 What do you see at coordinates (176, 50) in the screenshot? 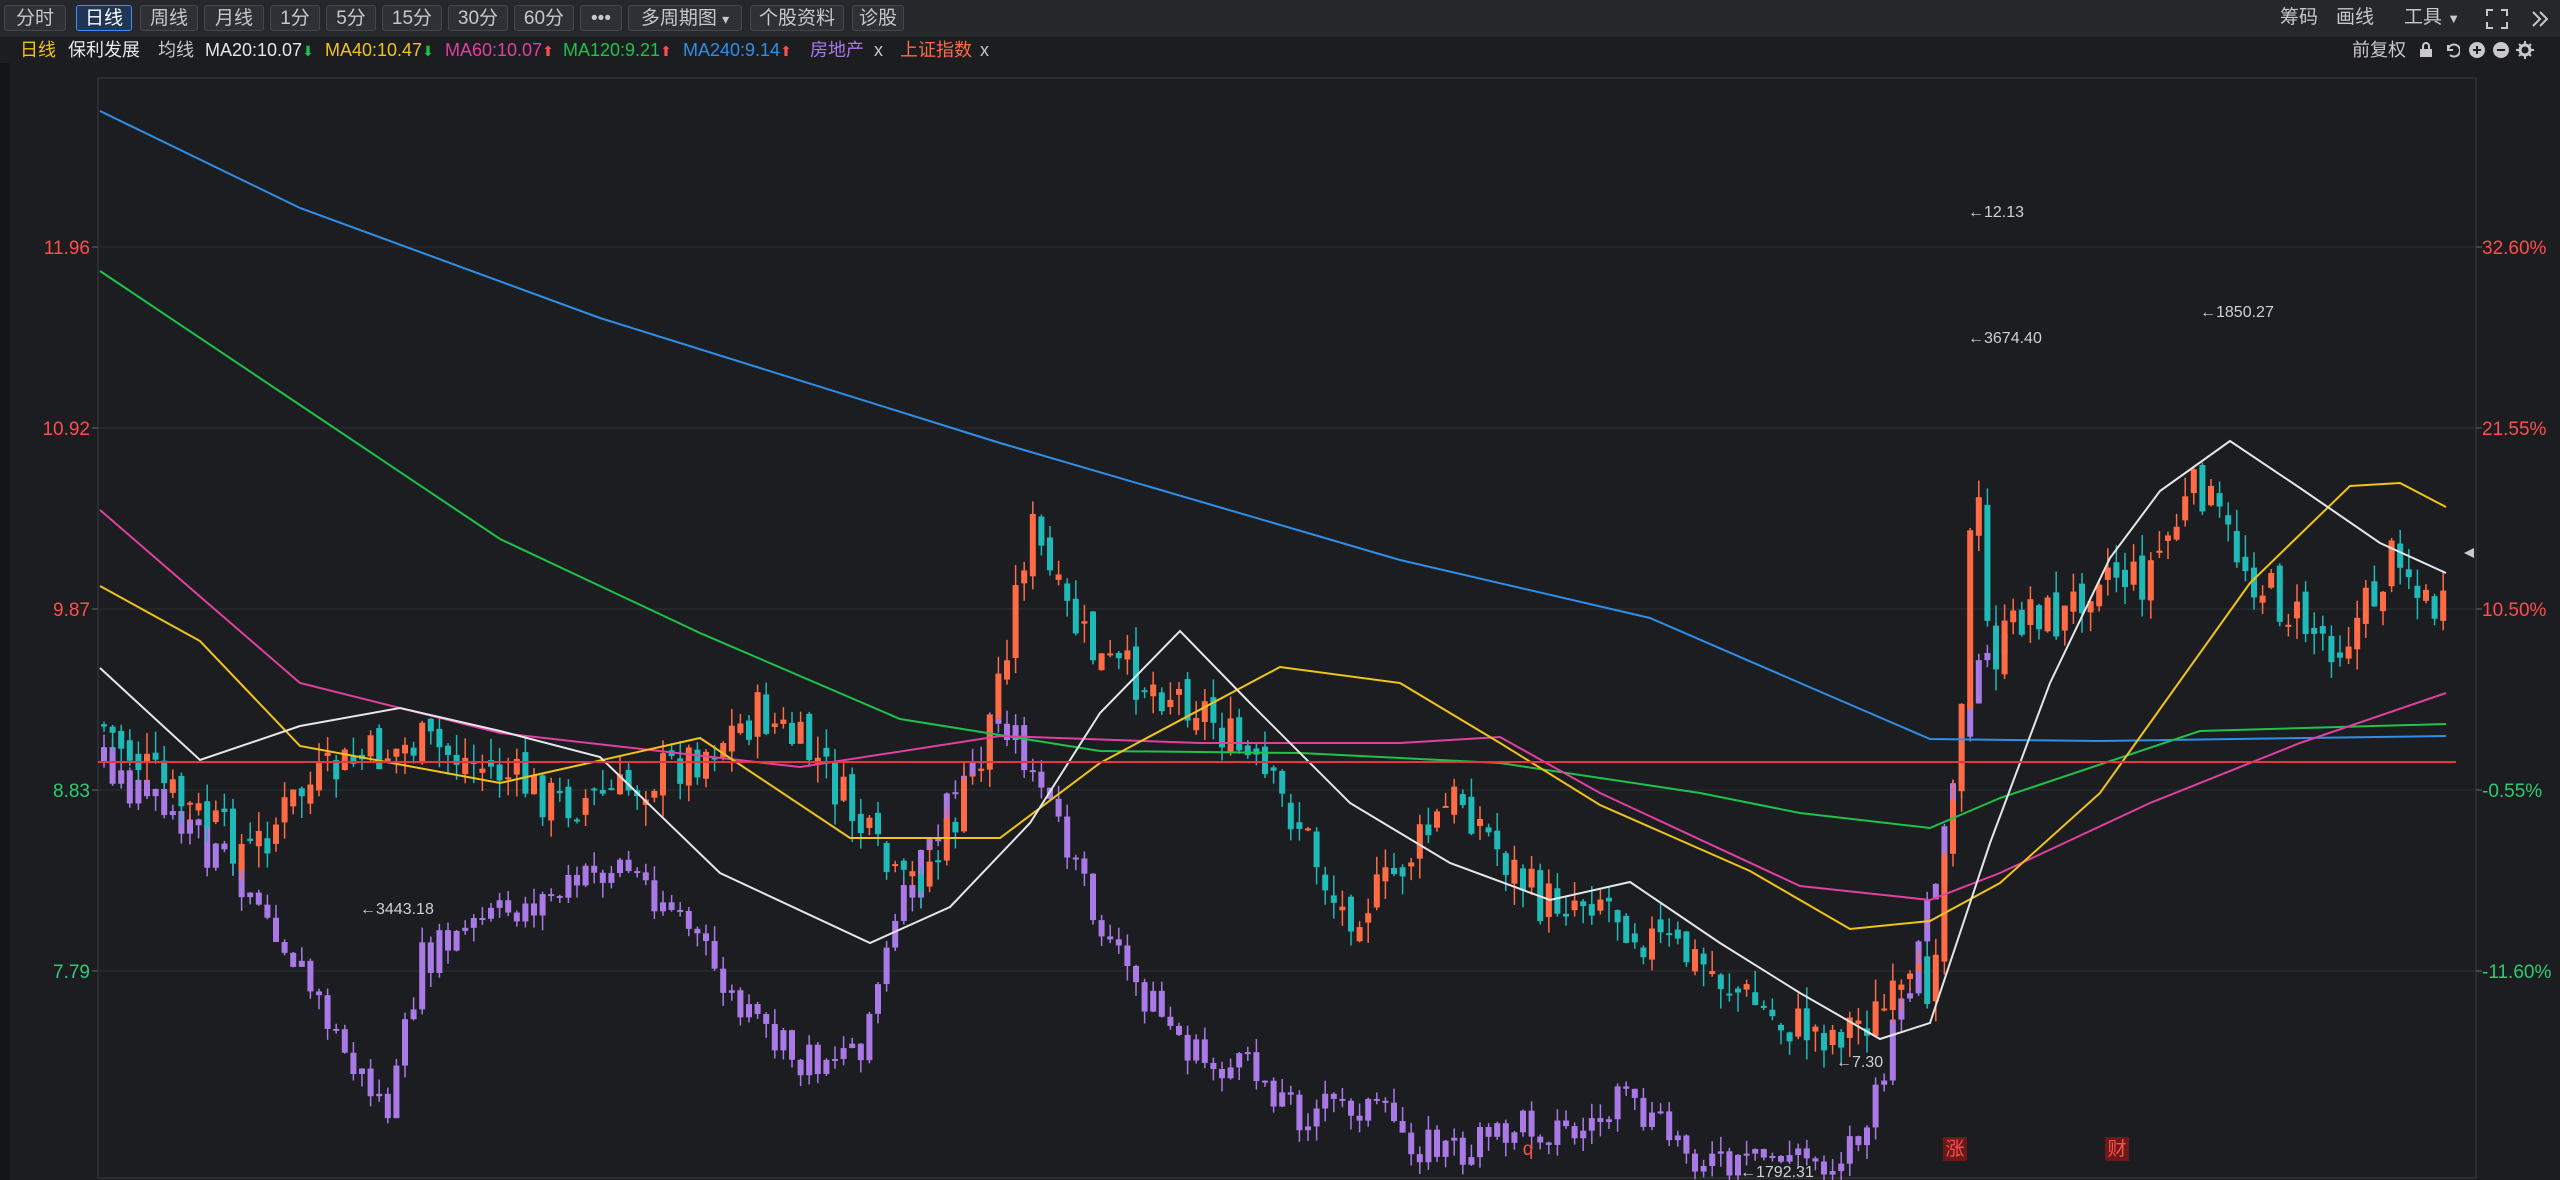
I see `ma-label: 均线` at bounding box center [176, 50].